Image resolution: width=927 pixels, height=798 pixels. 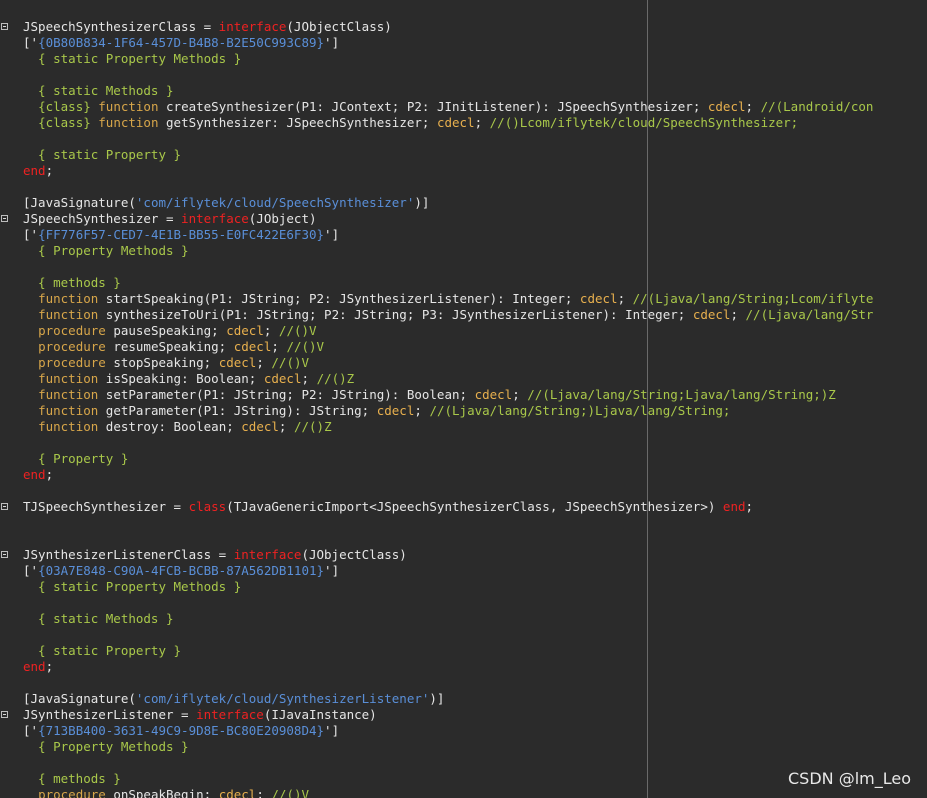 I want to click on code-token: {0B80B834-1F64-457D-B4B8-B2E50C993C89}, so click(x=181, y=42).